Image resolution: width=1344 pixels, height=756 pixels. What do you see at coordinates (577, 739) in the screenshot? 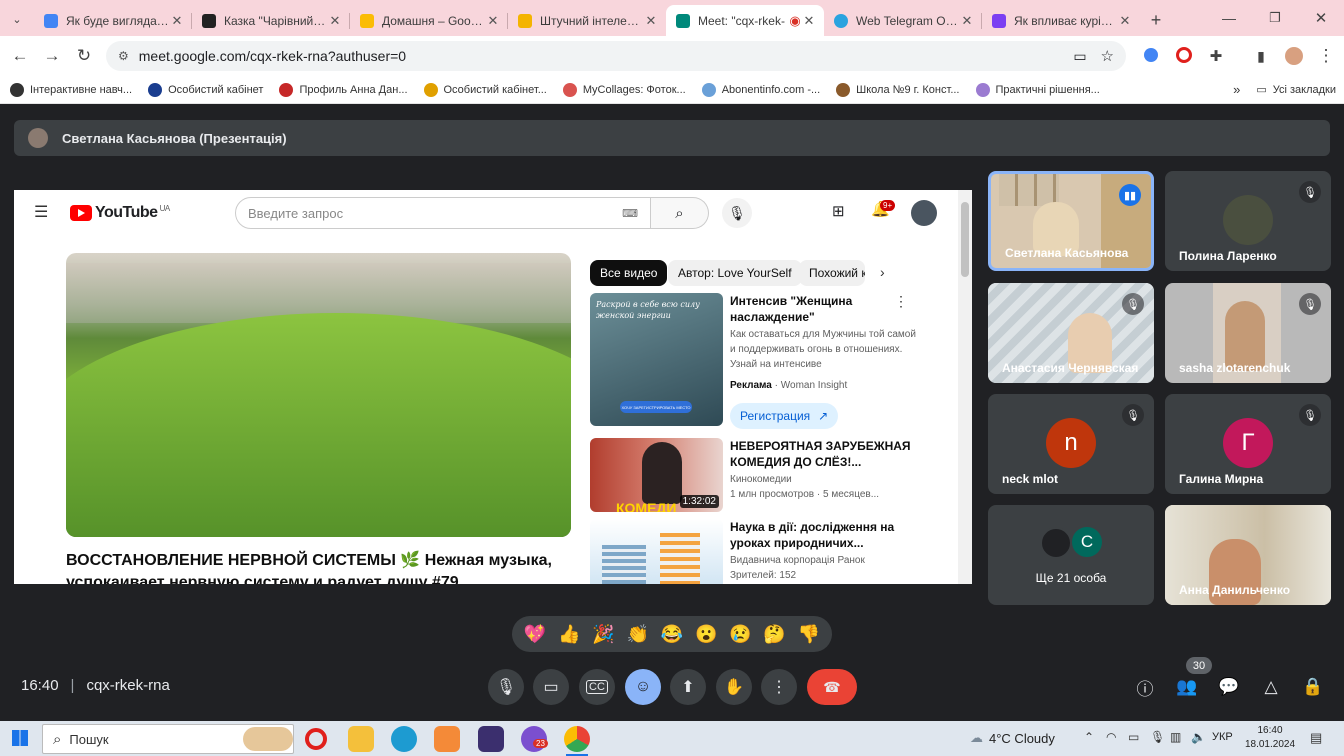
I see `chrome-icon` at bounding box center [577, 739].